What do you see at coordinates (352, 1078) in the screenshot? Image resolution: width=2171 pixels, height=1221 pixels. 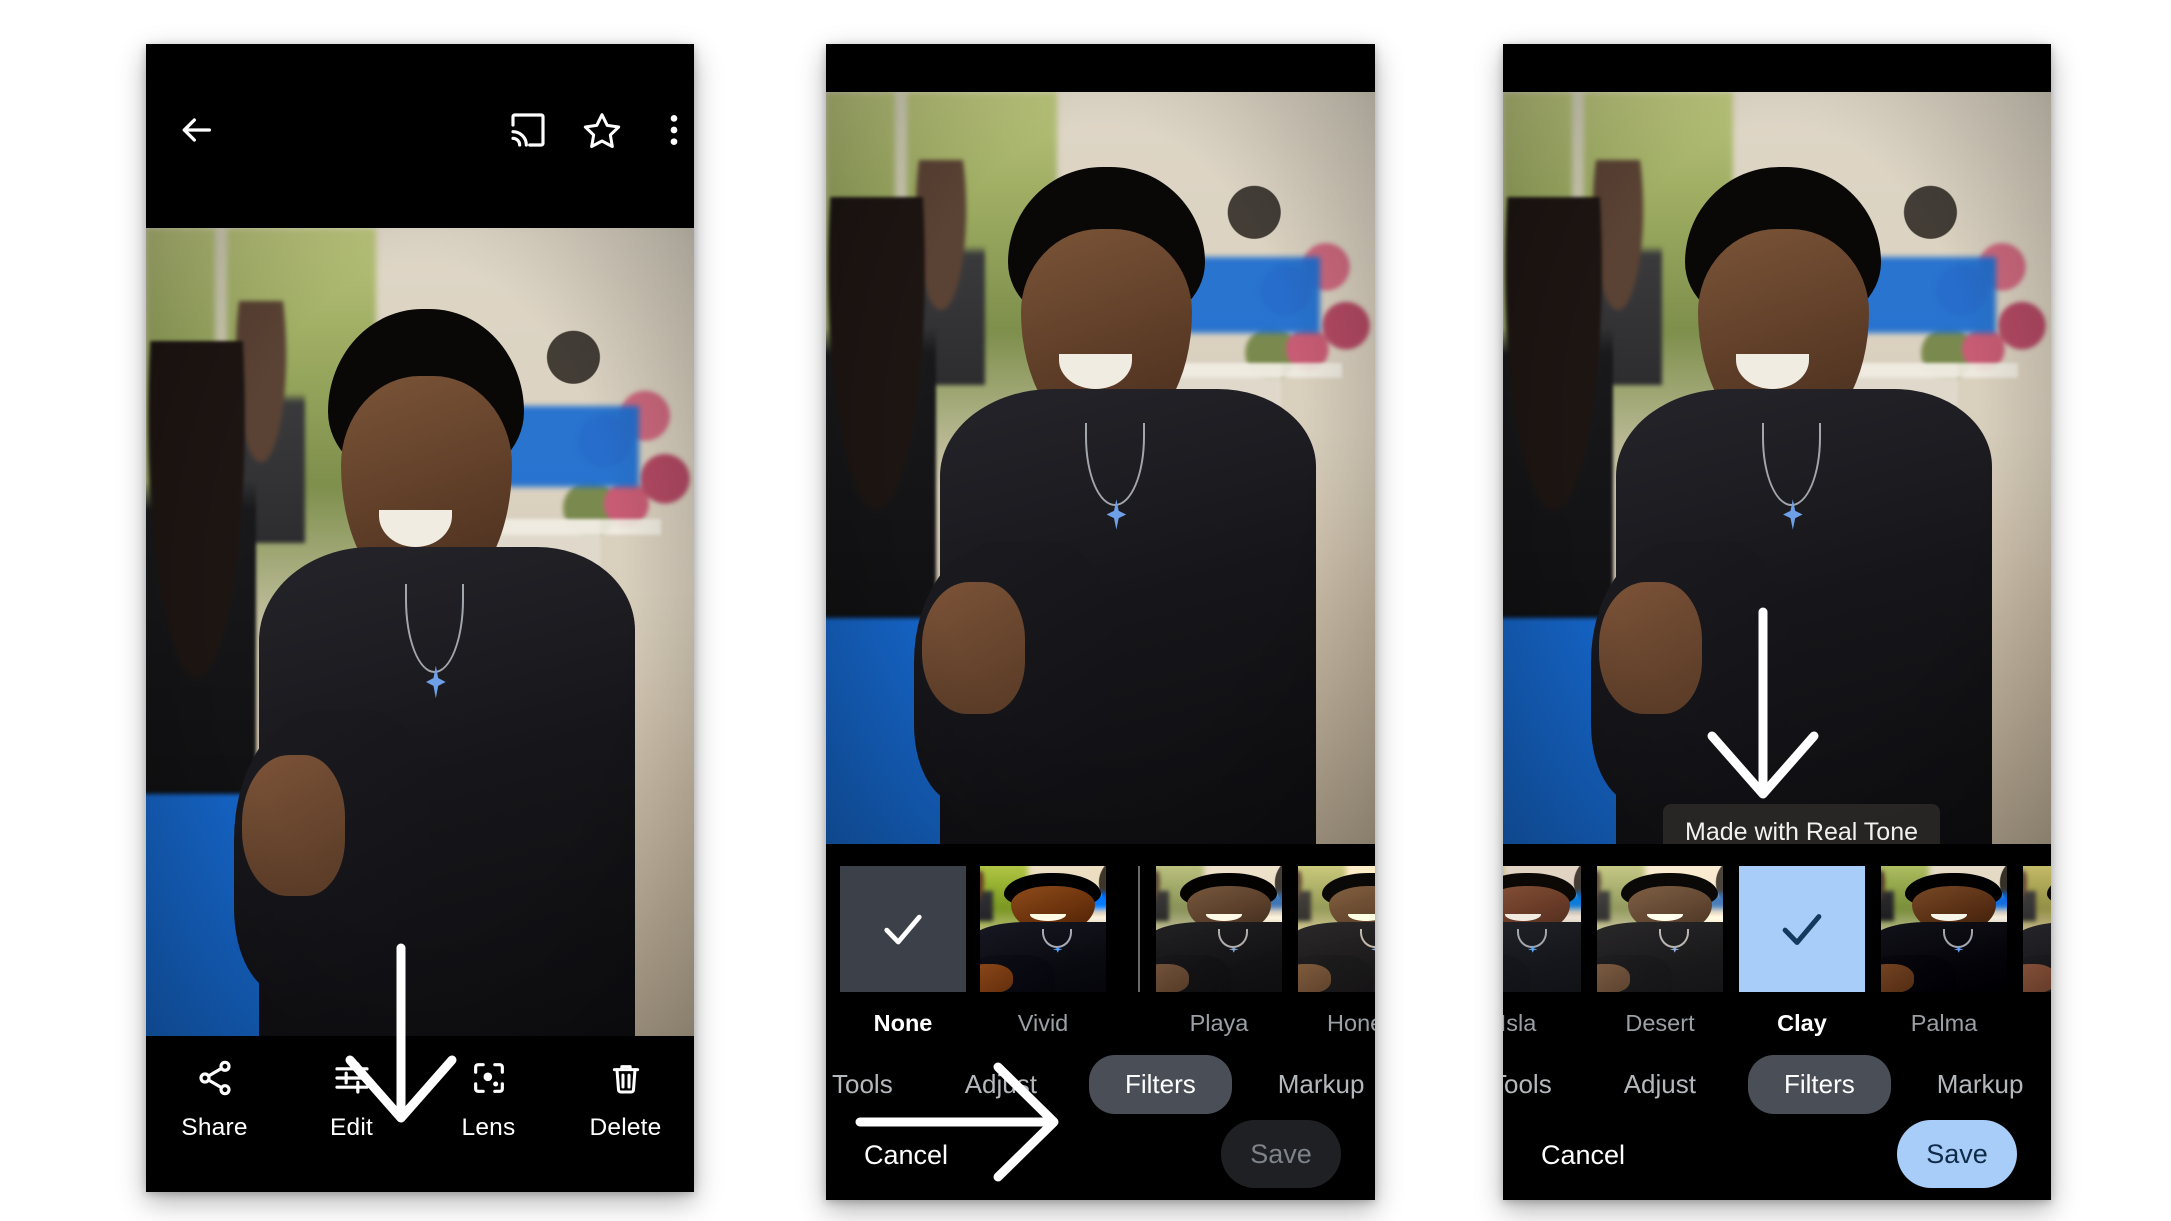 I see `edit-icon` at bounding box center [352, 1078].